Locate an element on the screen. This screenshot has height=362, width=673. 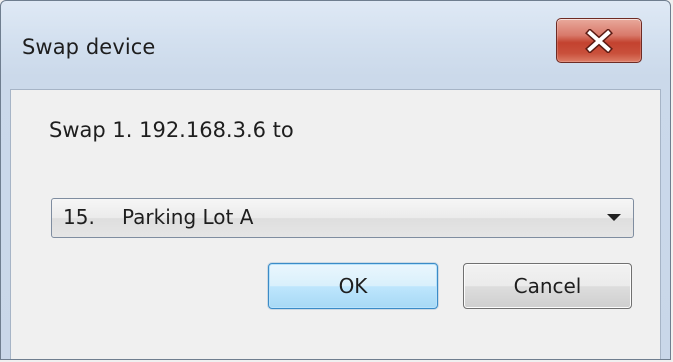
close-x-icon is located at coordinates (599, 40).